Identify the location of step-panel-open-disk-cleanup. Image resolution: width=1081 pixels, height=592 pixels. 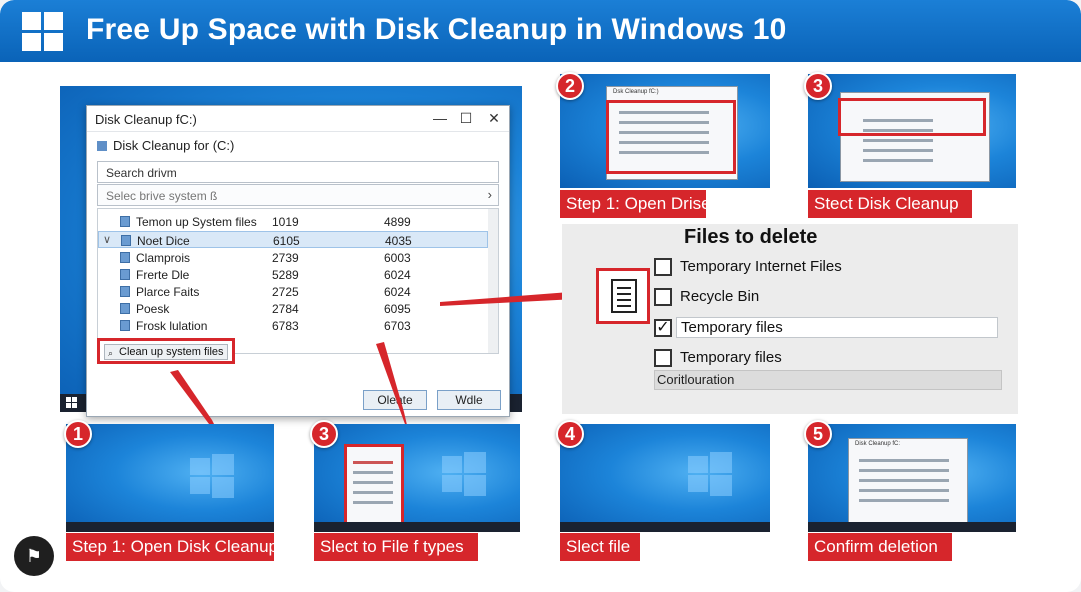
(170, 478).